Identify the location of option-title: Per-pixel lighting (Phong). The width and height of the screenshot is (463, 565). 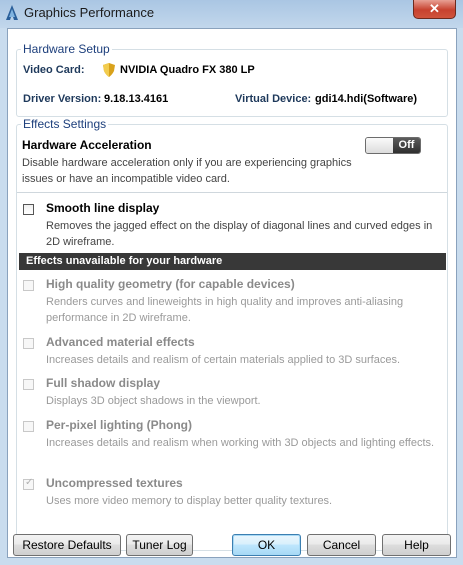
(119, 425).